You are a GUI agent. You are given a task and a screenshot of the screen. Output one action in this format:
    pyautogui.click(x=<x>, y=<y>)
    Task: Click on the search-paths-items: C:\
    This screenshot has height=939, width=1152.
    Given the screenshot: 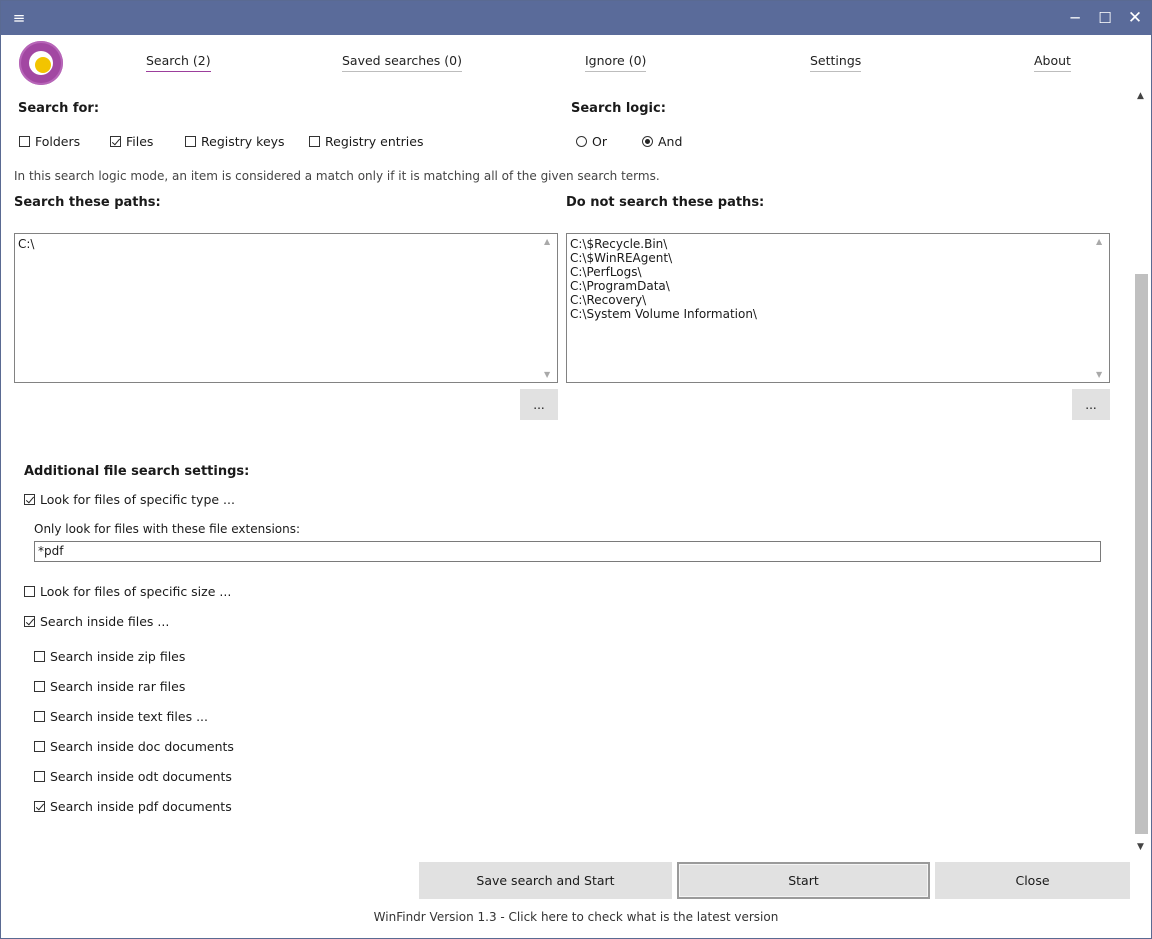 What is the action you would take?
    pyautogui.click(x=26, y=244)
    